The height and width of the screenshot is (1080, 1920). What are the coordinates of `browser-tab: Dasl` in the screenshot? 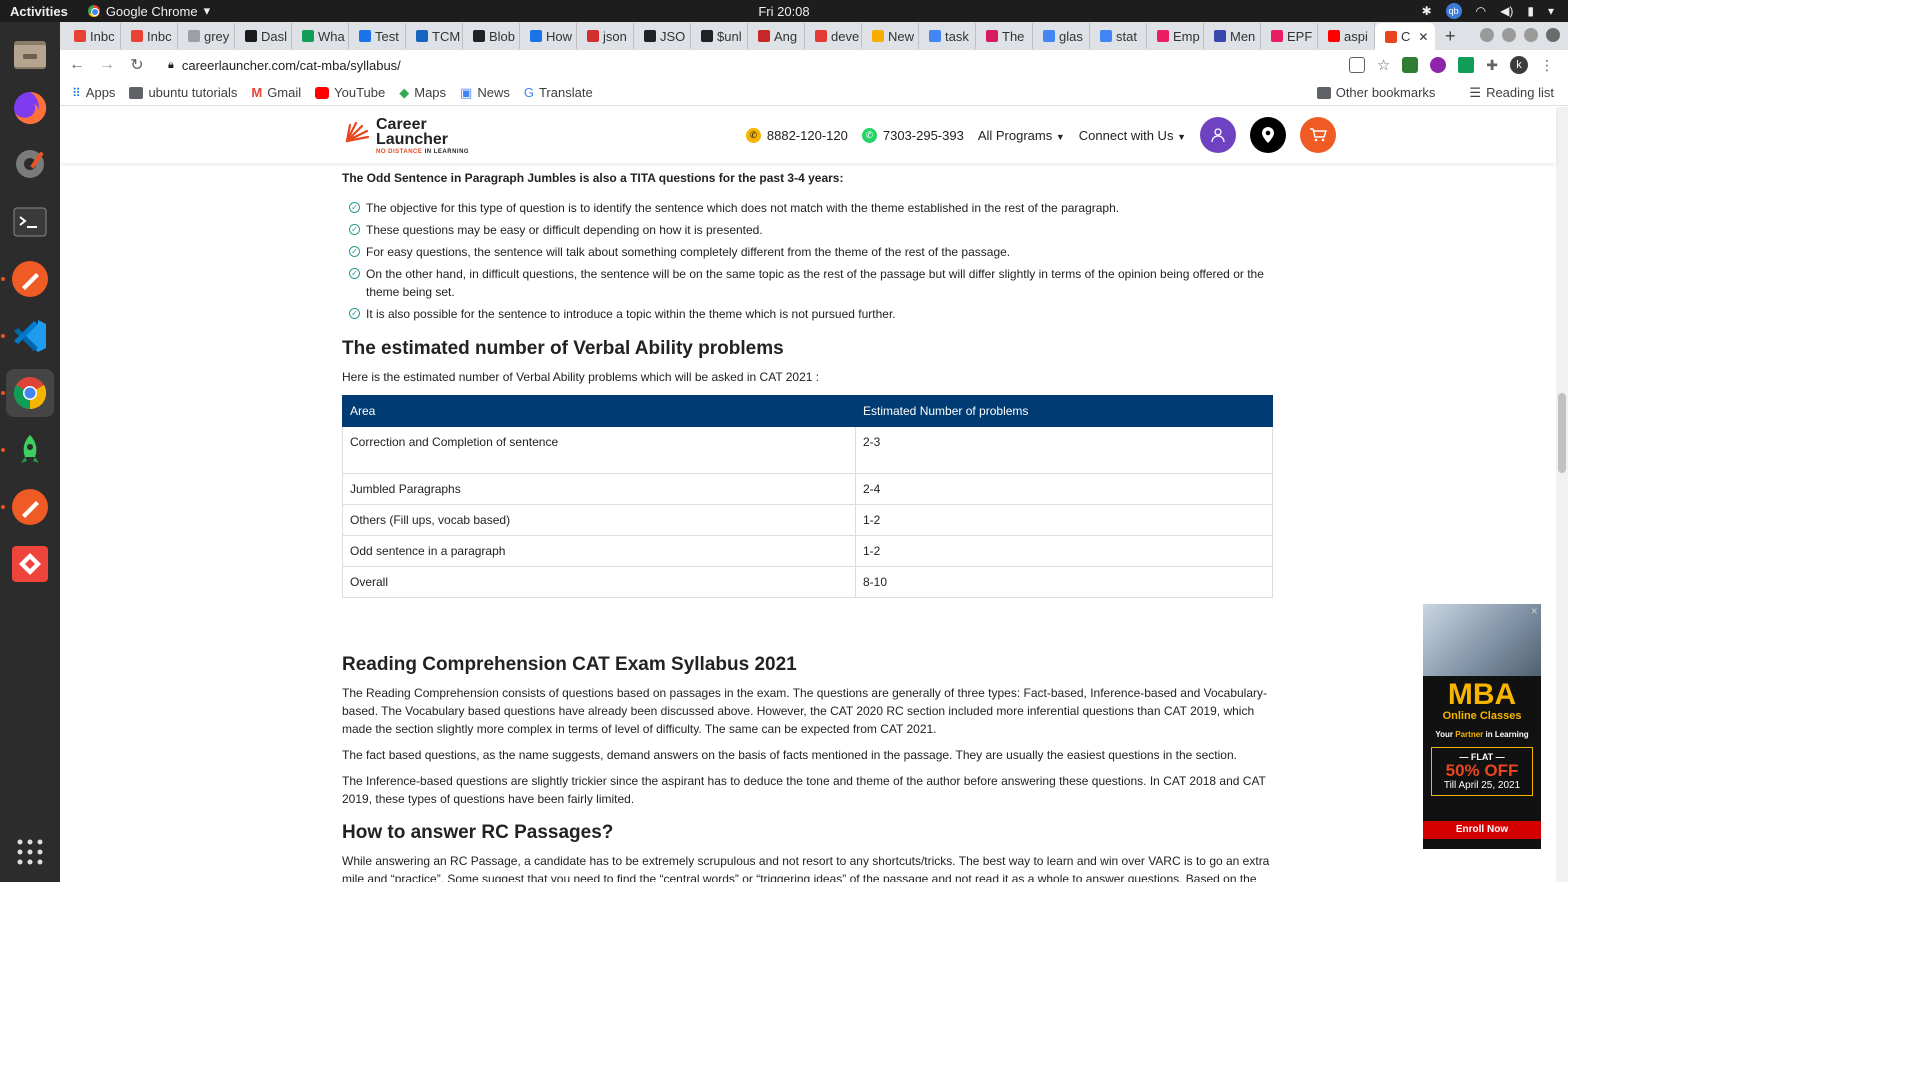 It's located at (263, 36).